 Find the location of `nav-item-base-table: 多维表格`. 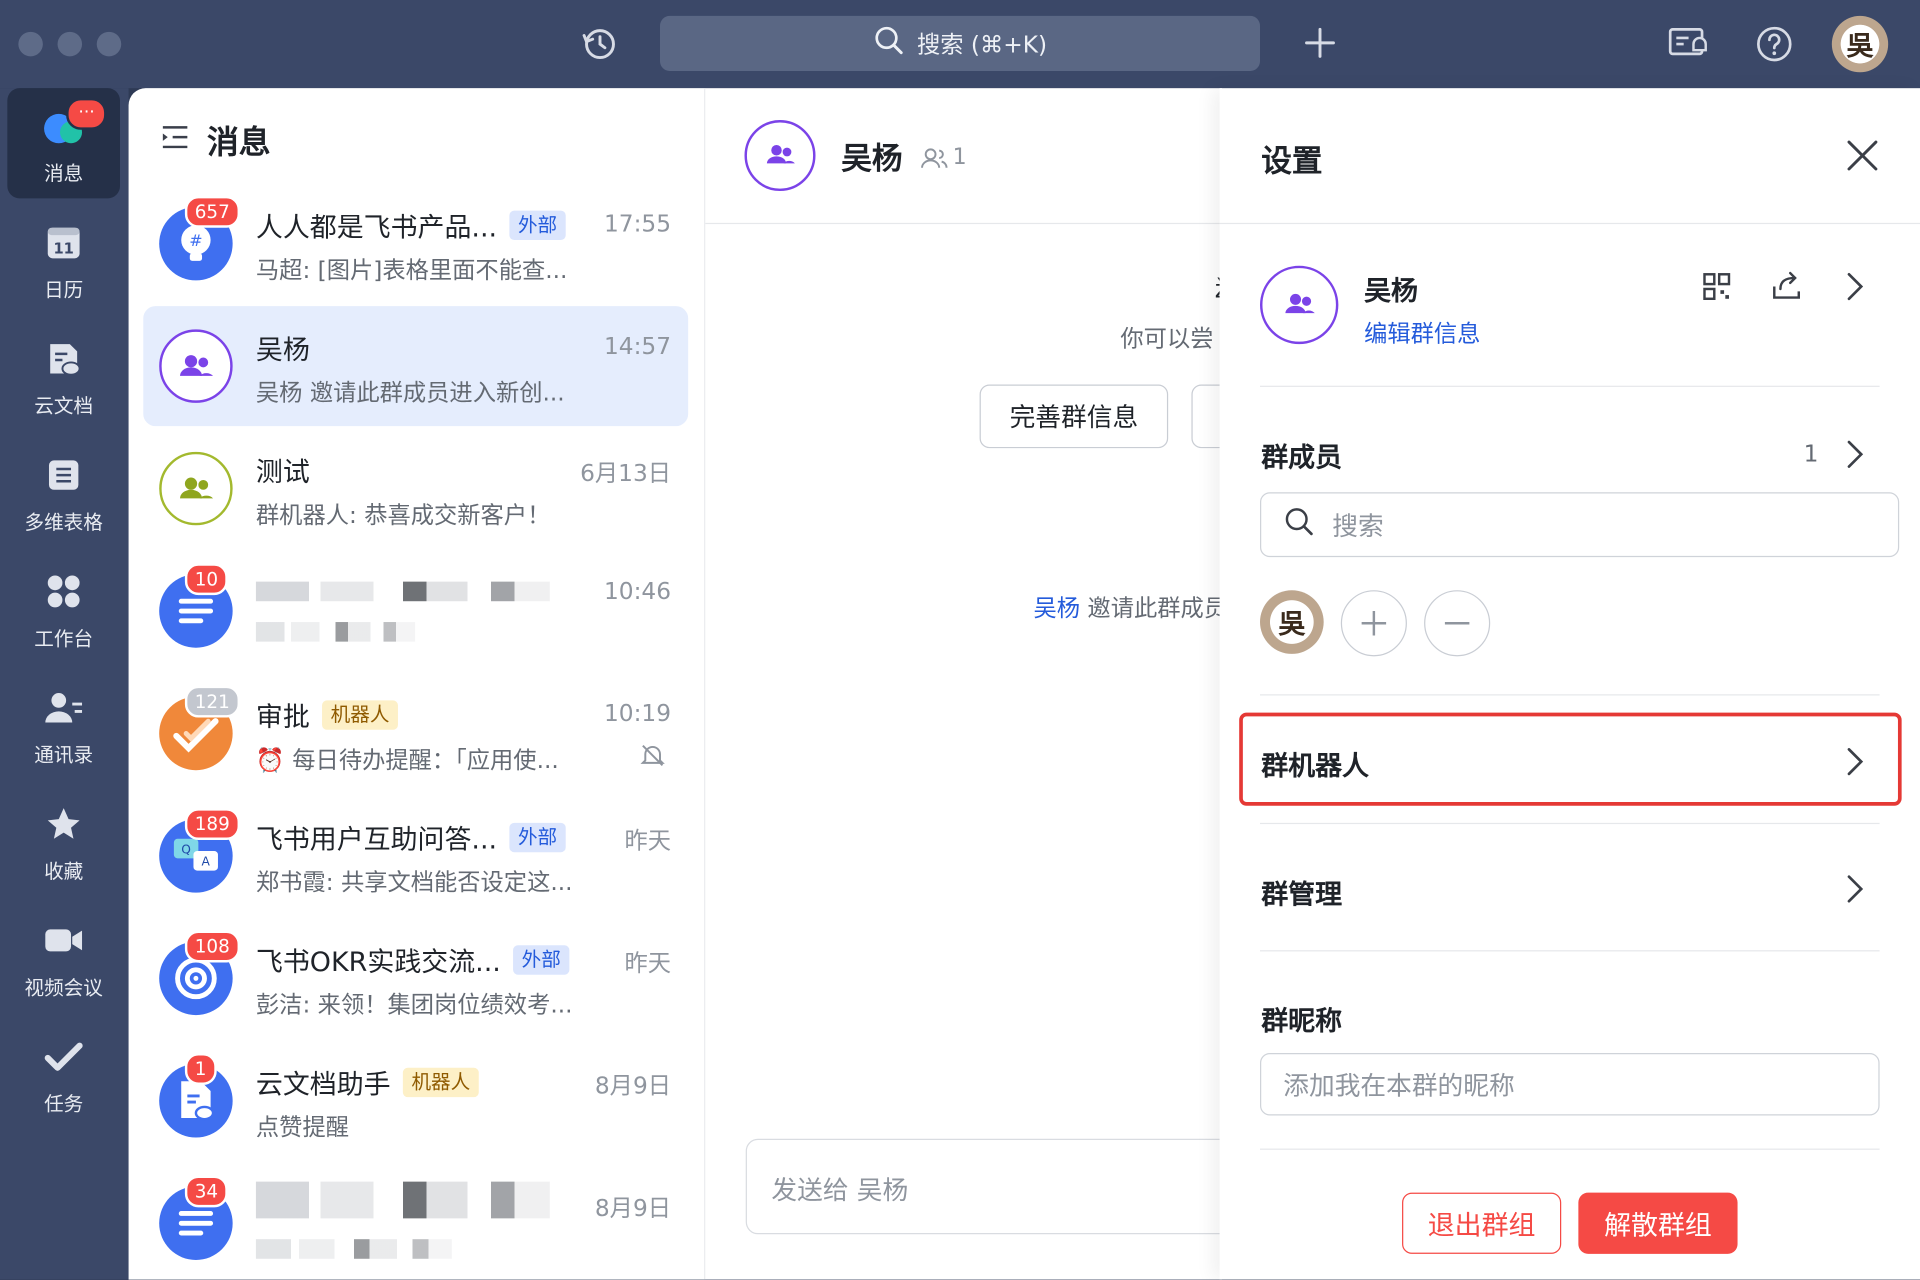

nav-item-base-table: 多维表格 is located at coordinates (63, 492).